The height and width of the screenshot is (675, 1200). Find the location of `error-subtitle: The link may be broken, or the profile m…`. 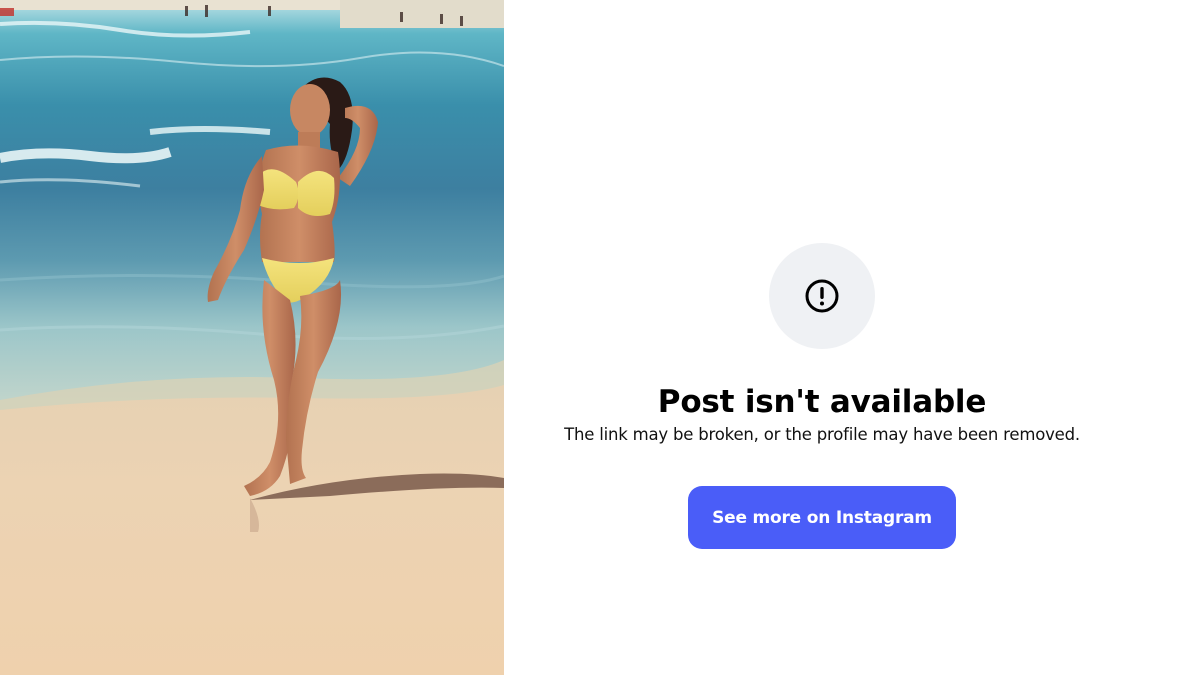

error-subtitle: The link may be broken, or the profile m… is located at coordinates (822, 434).